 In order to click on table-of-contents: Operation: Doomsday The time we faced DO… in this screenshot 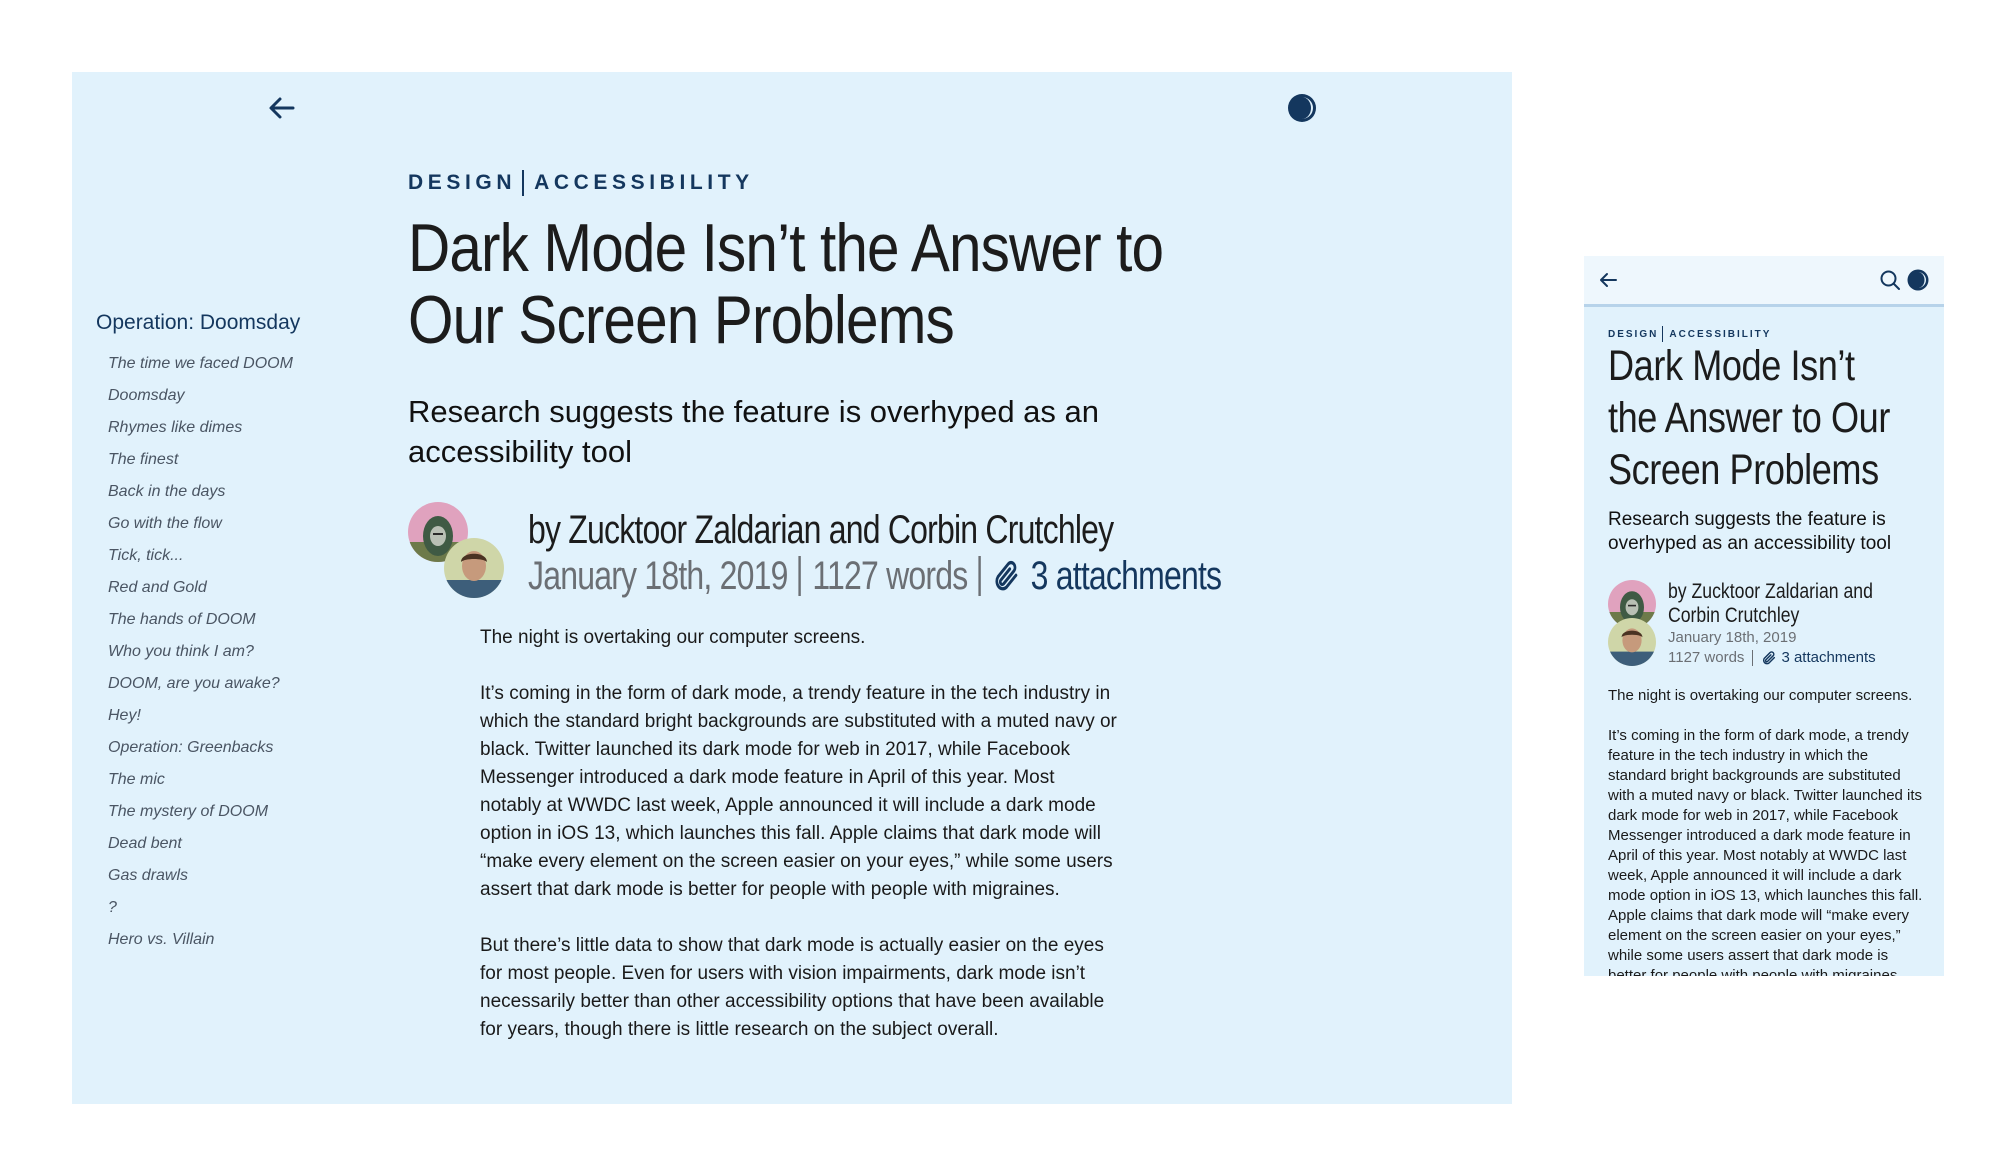, I will do `click(216, 633)`.